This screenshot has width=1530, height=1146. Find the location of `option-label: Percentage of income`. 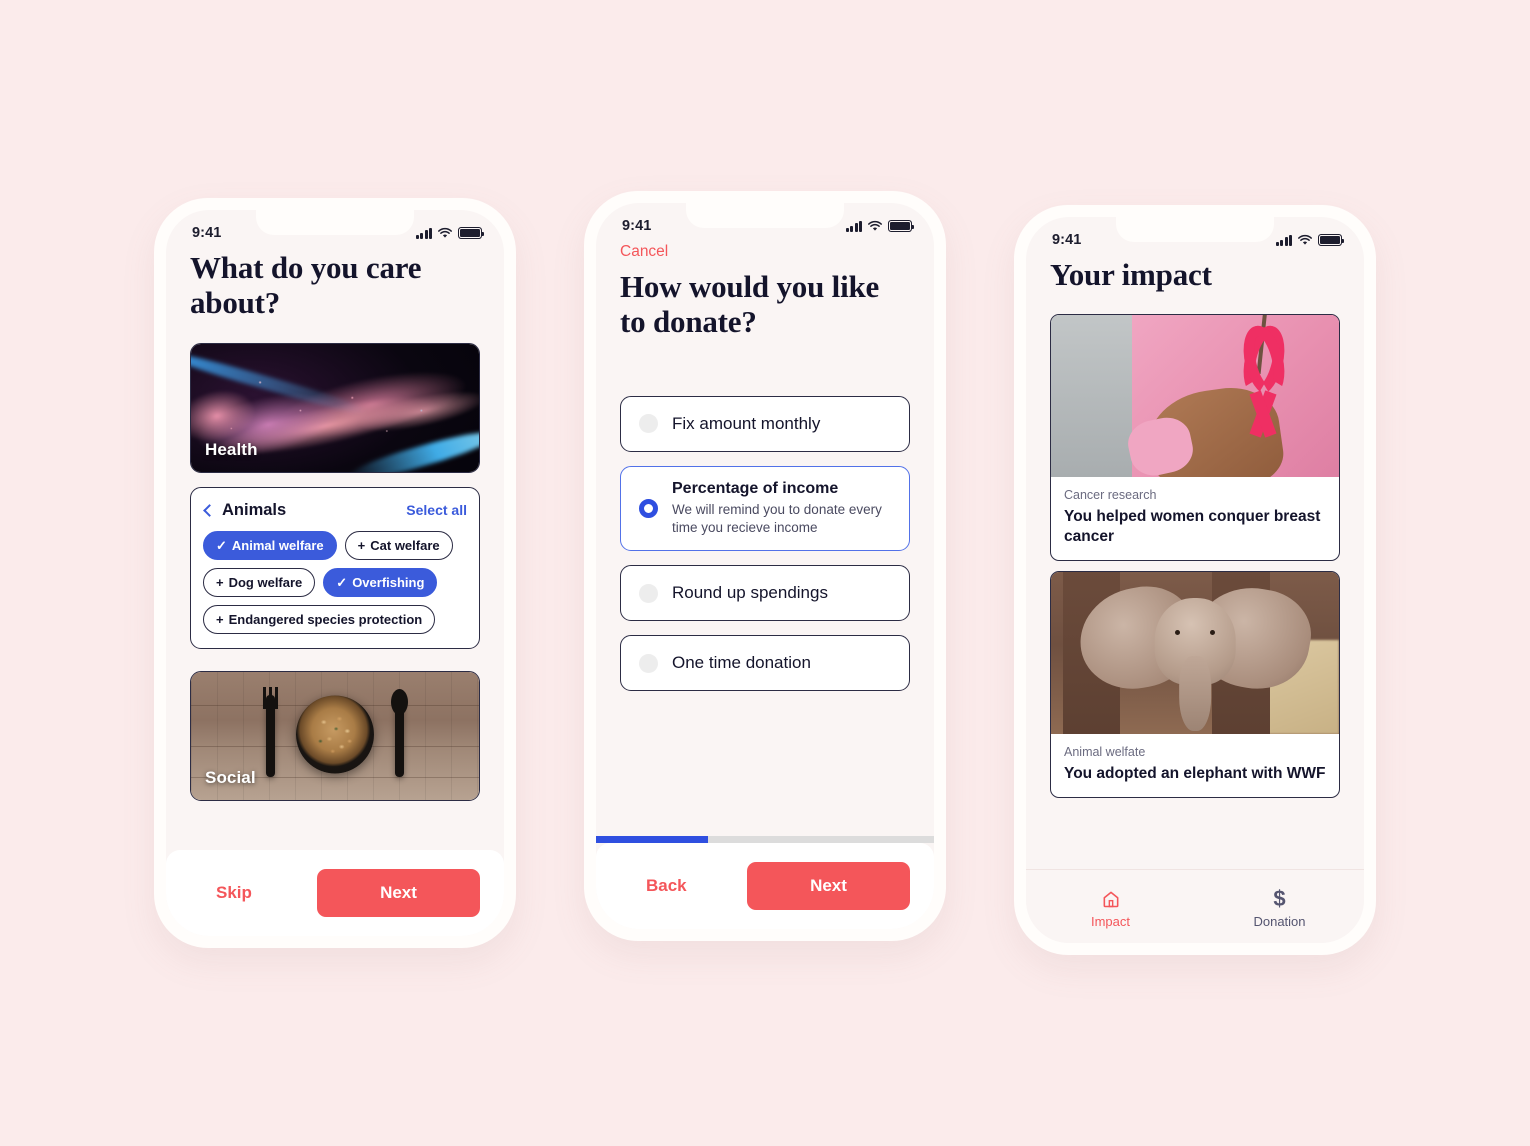

option-label: Percentage of income is located at coordinates (755, 488).